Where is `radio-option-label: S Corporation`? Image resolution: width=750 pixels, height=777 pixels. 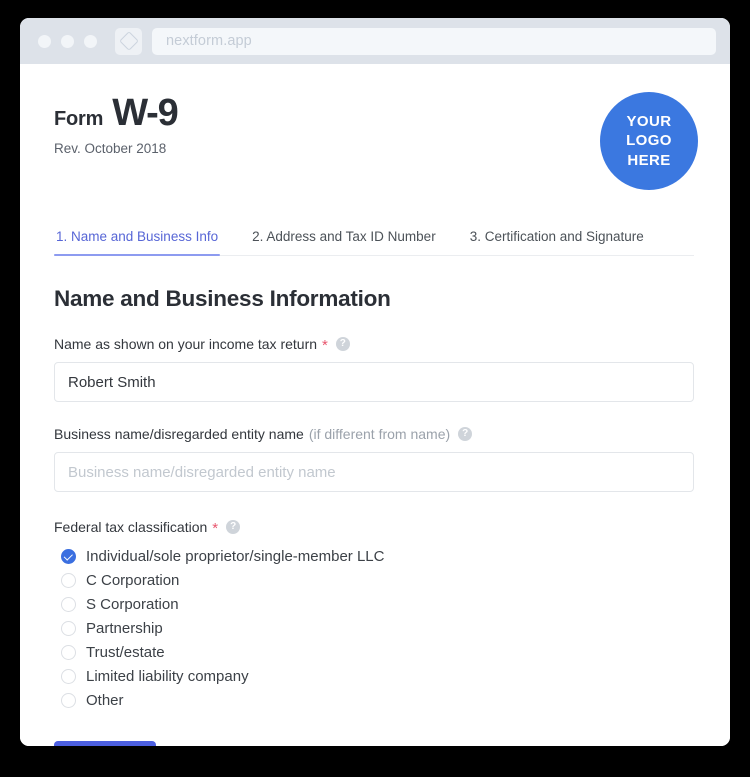 radio-option-label: S Corporation is located at coordinates (132, 604).